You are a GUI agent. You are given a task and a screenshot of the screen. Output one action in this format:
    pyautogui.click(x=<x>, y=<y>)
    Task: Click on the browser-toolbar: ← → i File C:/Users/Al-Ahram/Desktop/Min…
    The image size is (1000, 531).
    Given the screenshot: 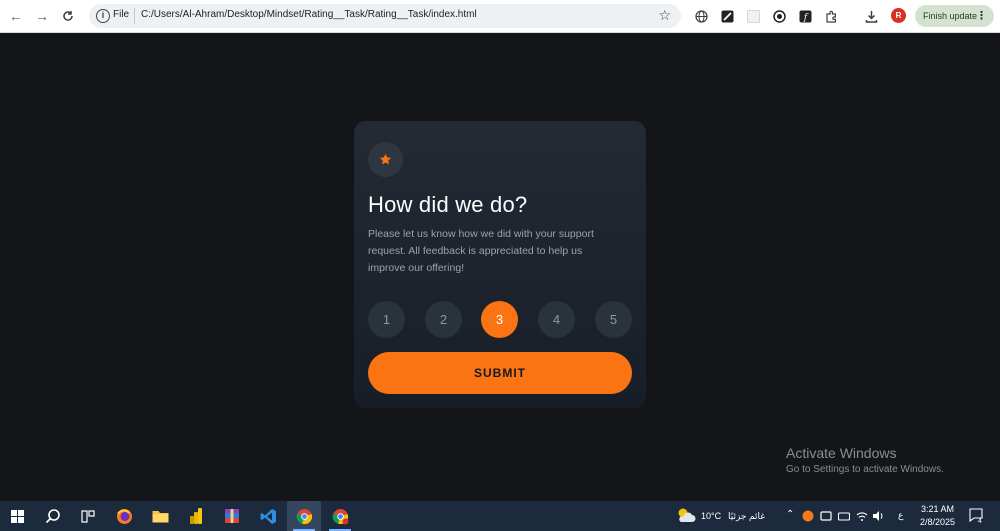 What is the action you would take?
    pyautogui.click(x=500, y=16)
    